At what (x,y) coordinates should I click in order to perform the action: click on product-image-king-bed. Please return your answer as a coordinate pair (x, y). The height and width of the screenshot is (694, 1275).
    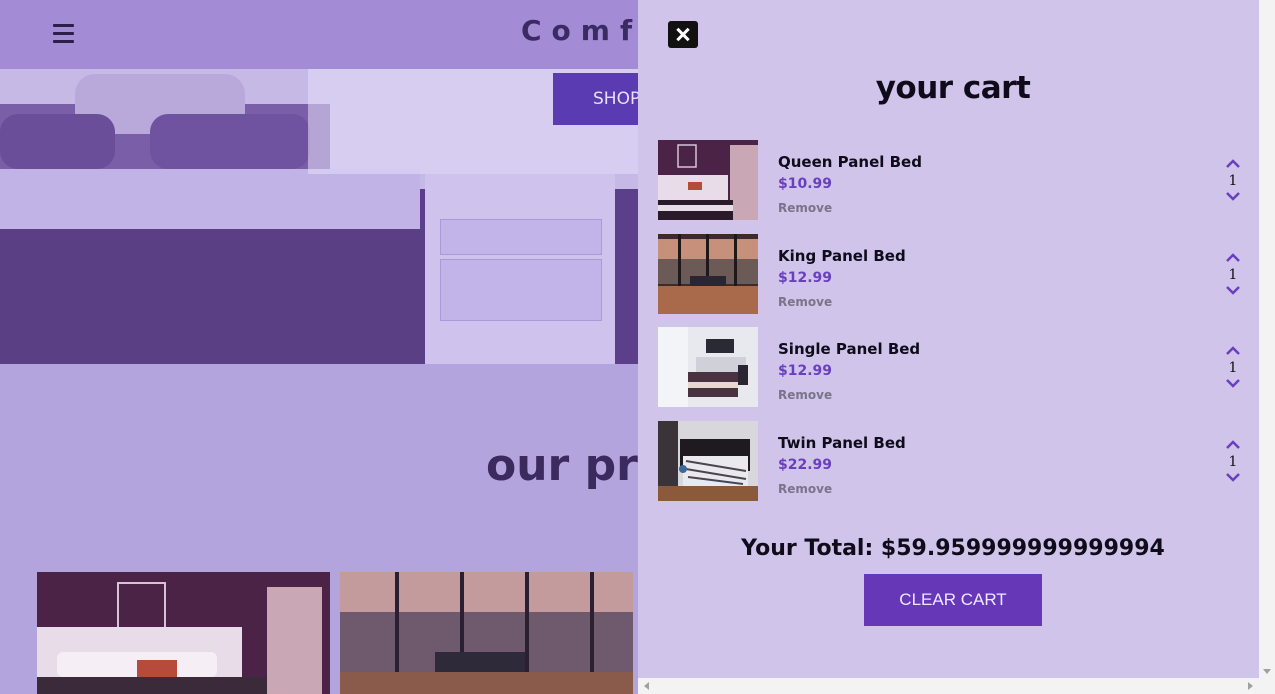
    Looking at the image, I should click on (486, 633).